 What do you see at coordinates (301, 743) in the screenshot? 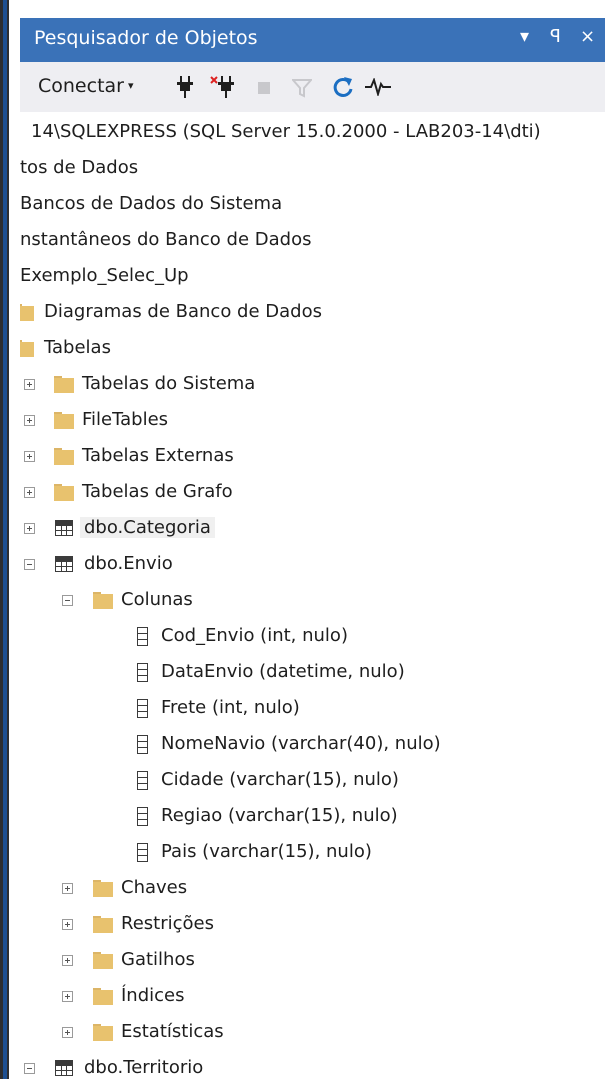
I see `tree-node-label: NomeNavio (varchar(40), nulo)` at bounding box center [301, 743].